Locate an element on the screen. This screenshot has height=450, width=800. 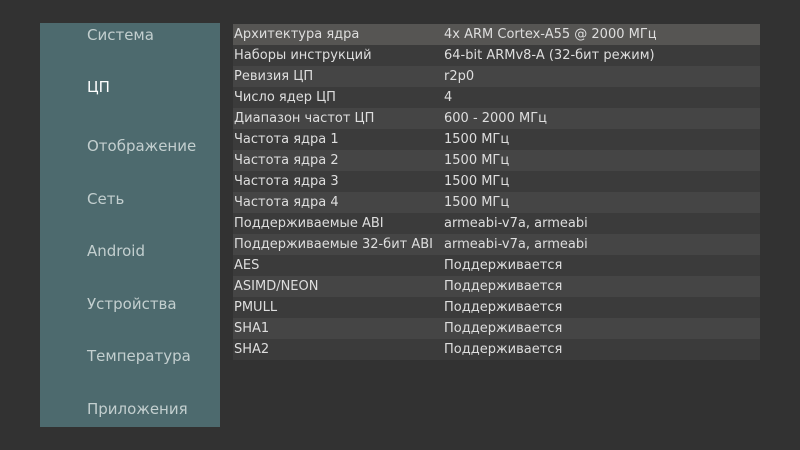
row-value: 64-bit ARMv8-A (32-бит режим) is located at coordinates (549, 55).